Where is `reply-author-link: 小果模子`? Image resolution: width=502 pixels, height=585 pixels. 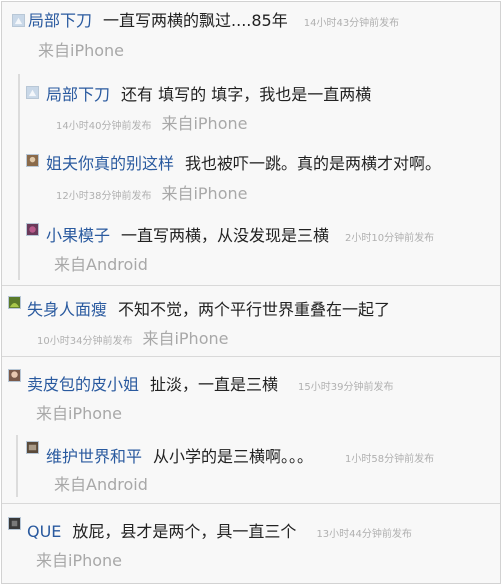 reply-author-link: 小果模子 is located at coordinates (78, 235).